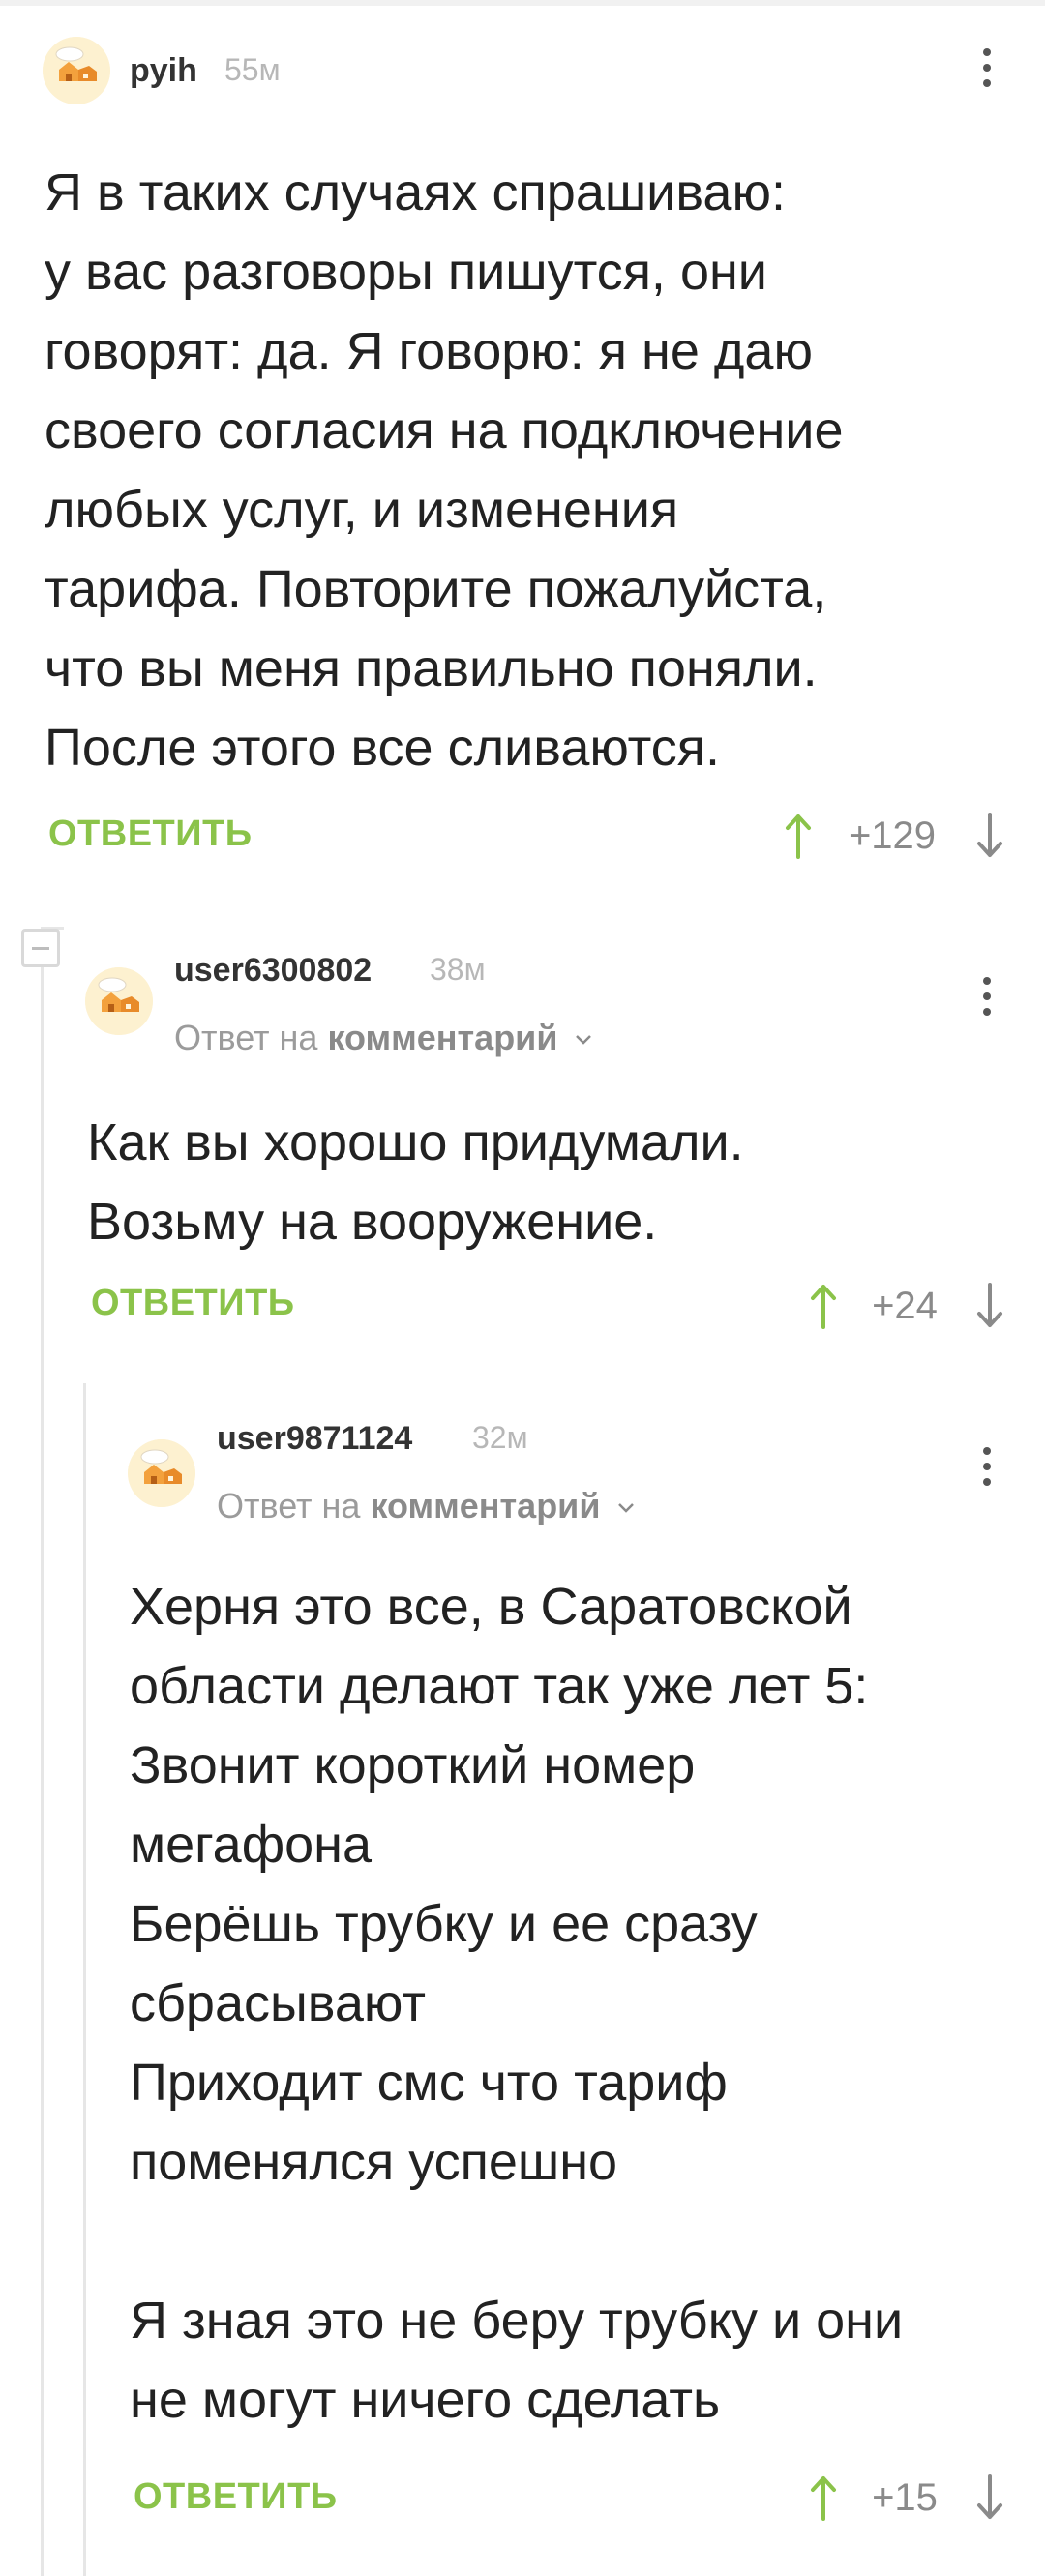 Image resolution: width=1045 pixels, height=2576 pixels. What do you see at coordinates (485, 1505) in the screenshot?
I see `reply-to-link: комментарий` at bounding box center [485, 1505].